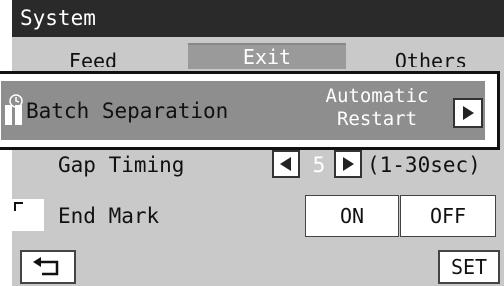 The height and width of the screenshot is (286, 504). I want to click on gap-timing-label: Gap Timing, so click(121, 165).